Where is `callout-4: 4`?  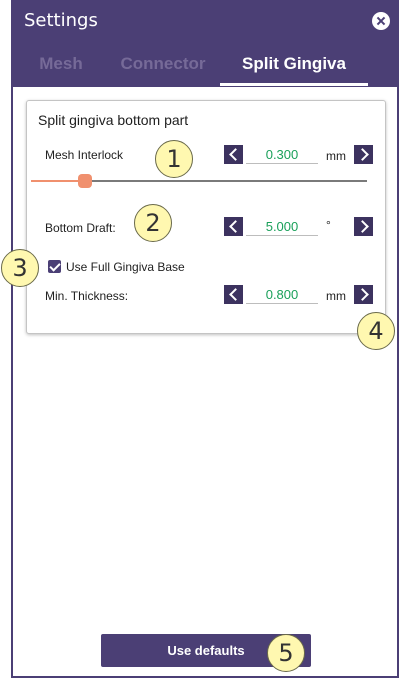
callout-4: 4 is located at coordinates (376, 331).